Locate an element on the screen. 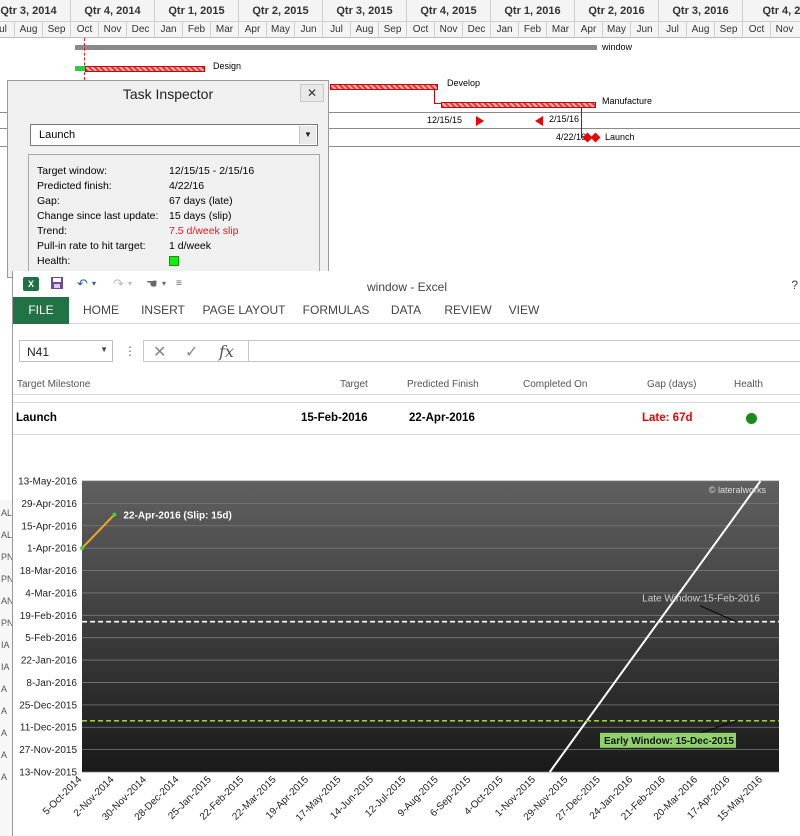 The width and height of the screenshot is (800, 836). timescale-quarter: Qtr 1, 2016 is located at coordinates (532, 11).